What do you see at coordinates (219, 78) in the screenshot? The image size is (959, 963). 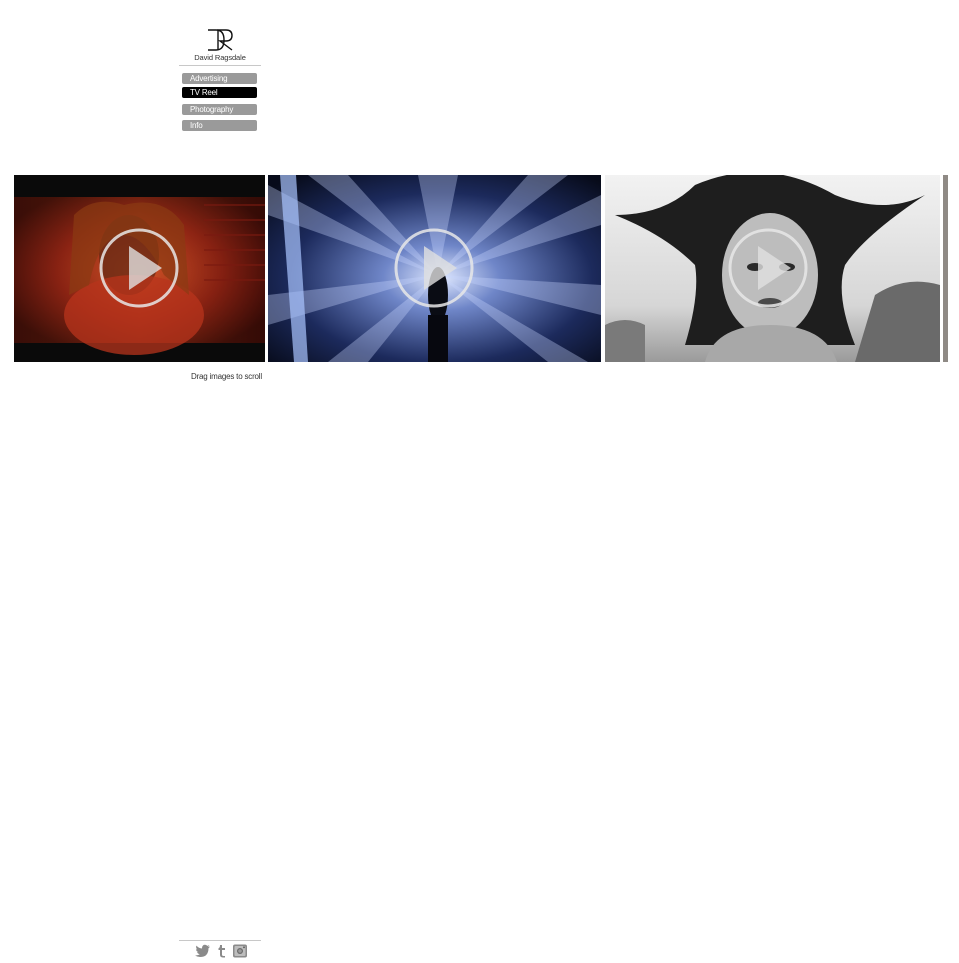 I see `nav-item-advertising: Advertising` at bounding box center [219, 78].